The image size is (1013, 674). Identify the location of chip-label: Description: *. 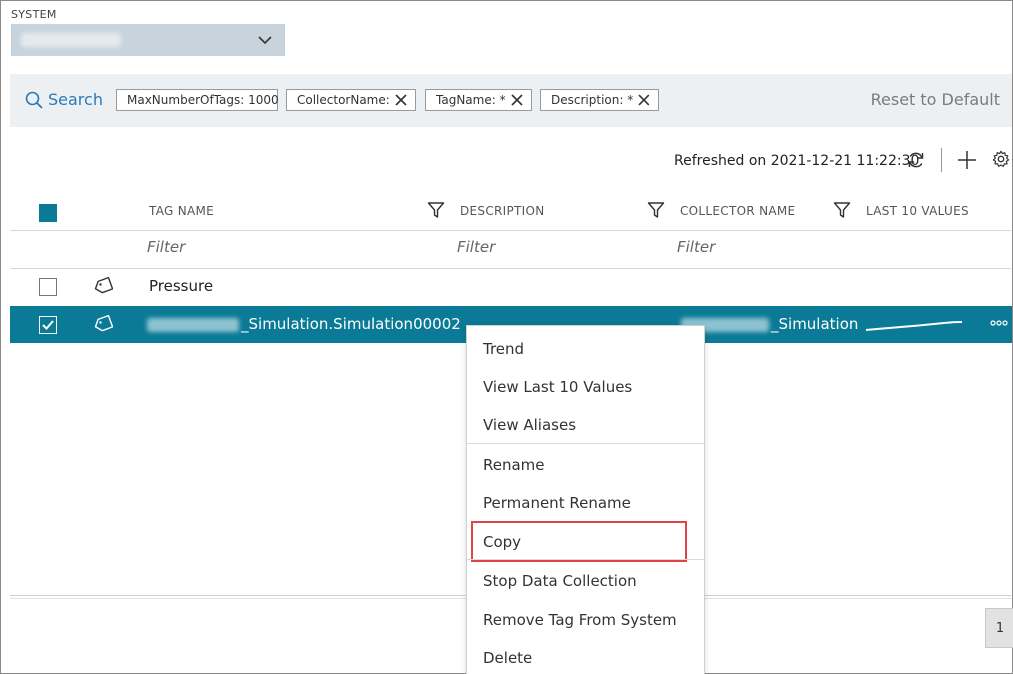
(592, 100).